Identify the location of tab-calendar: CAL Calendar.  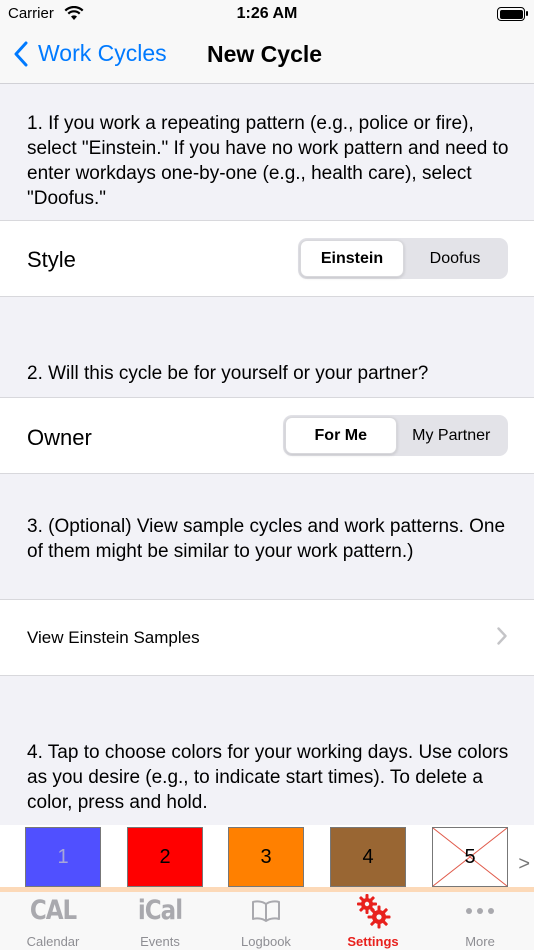
(53, 921).